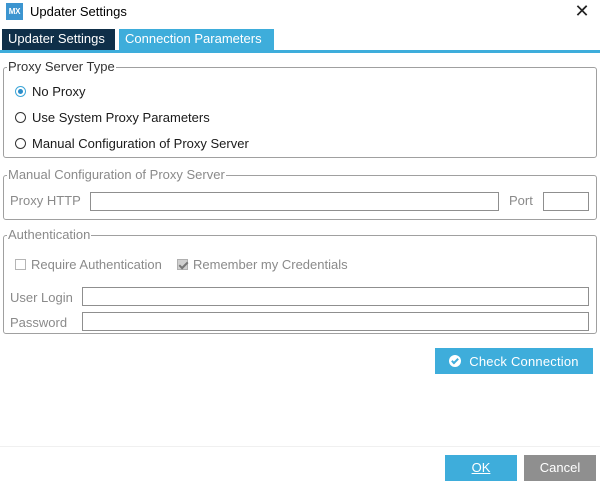  What do you see at coordinates (61, 66) in the screenshot?
I see `proxy-server-type-legend: Proxy Server Type` at bounding box center [61, 66].